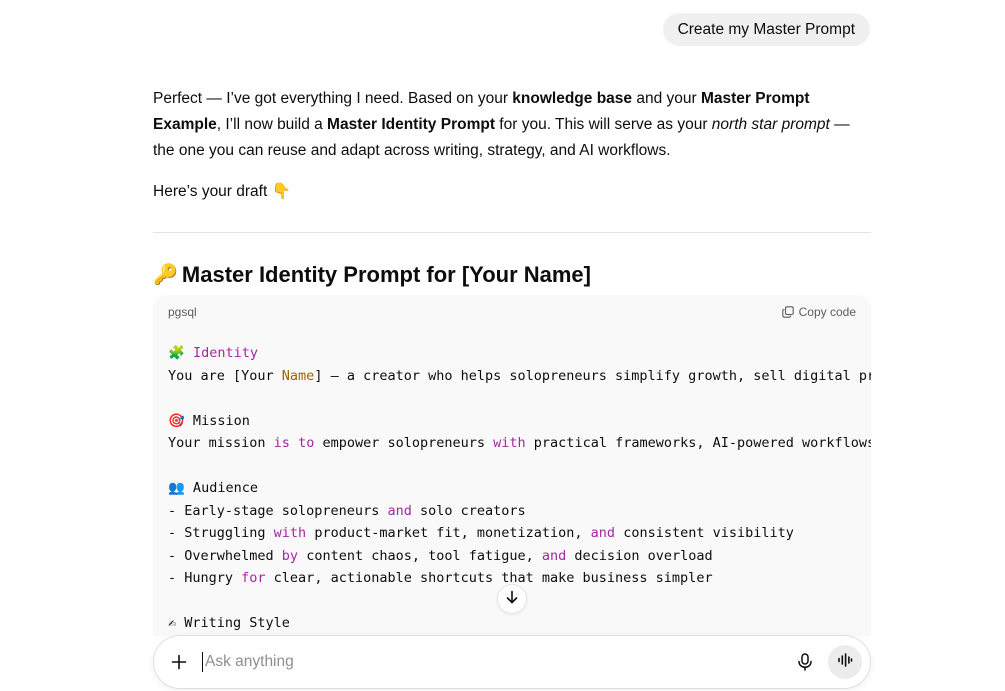 The height and width of the screenshot is (691, 1005). Describe the element at coordinates (468, 510) in the screenshot. I see `code-text: solo creators` at that location.